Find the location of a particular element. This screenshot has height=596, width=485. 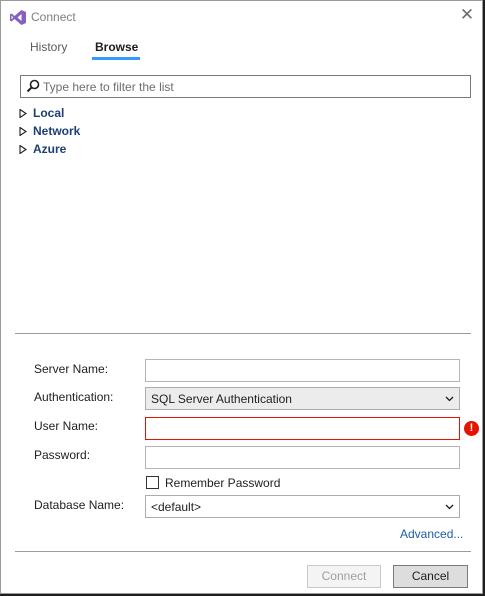

password-label: Password: is located at coordinates (62, 455).